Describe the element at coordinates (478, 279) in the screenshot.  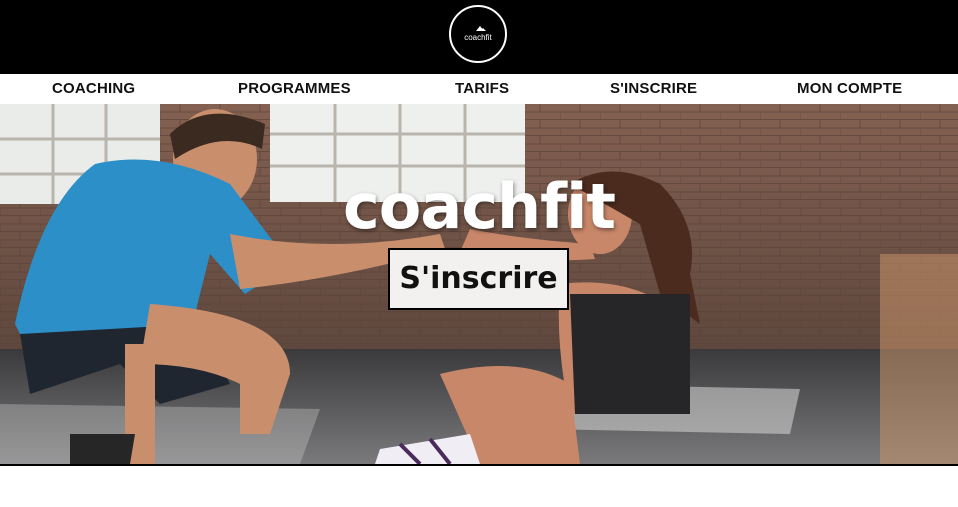
I see `signup-button: S'inscrire` at that location.